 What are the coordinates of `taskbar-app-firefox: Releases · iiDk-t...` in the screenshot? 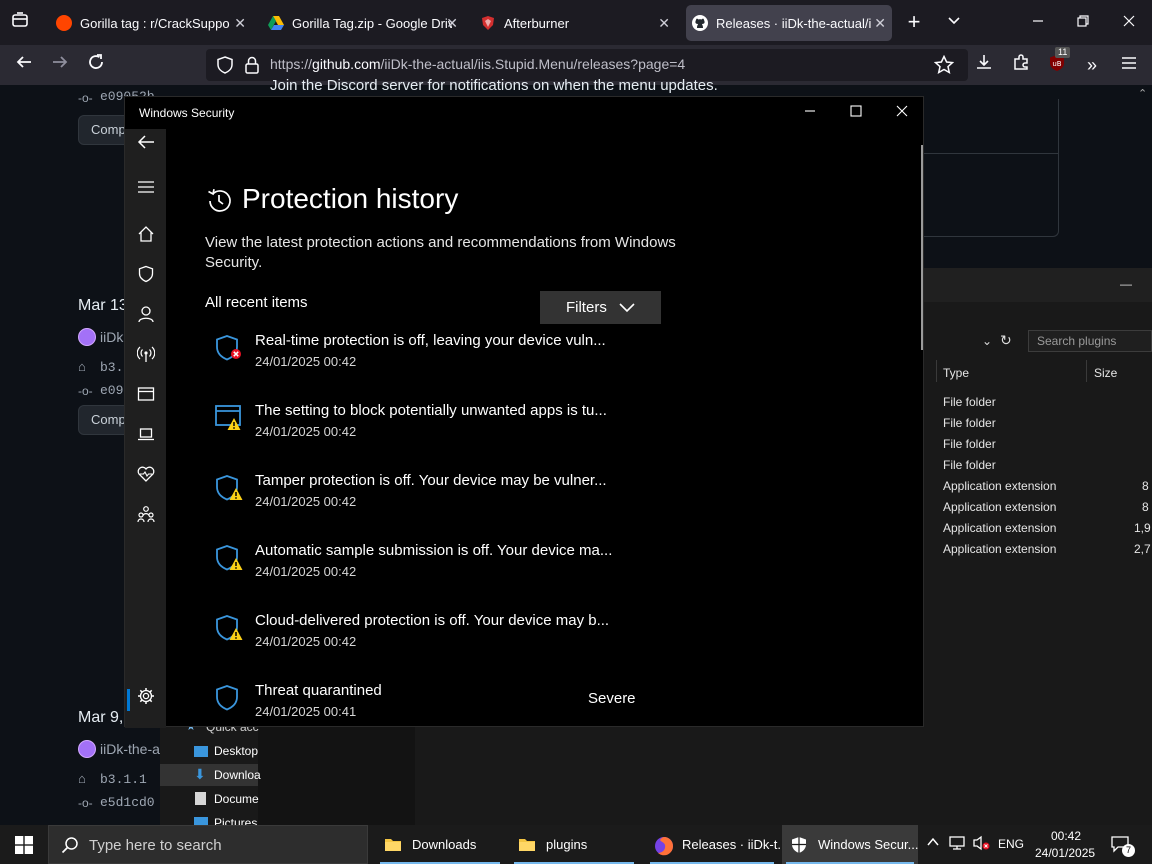 It's located at (717, 844).